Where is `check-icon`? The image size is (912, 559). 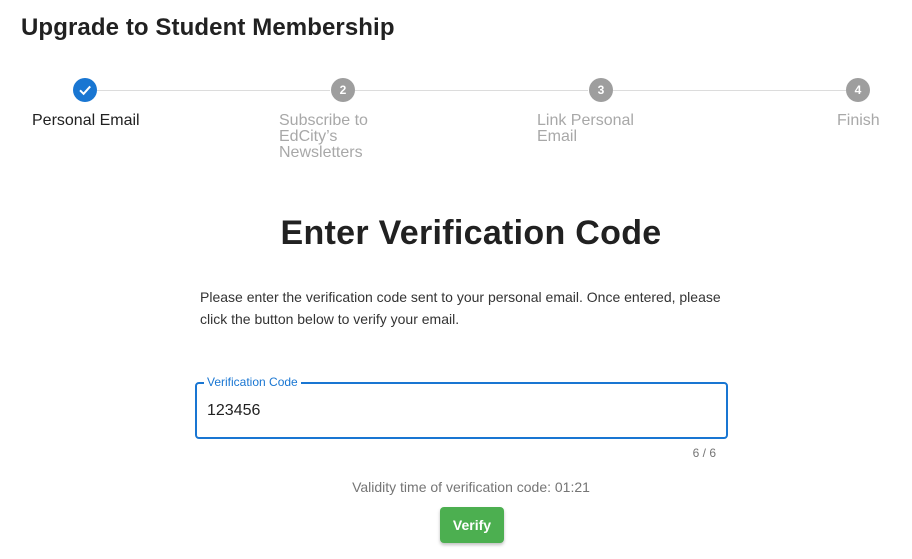 check-icon is located at coordinates (85, 90).